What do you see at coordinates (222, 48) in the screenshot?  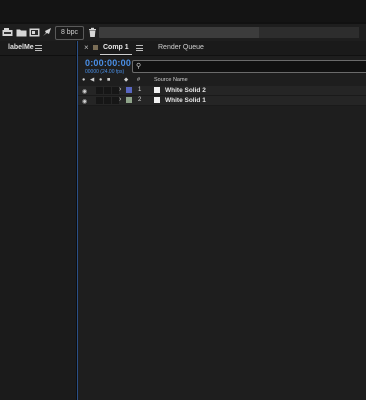 I see `timeline-tabbar: × Comp 1 Render Queue` at bounding box center [222, 48].